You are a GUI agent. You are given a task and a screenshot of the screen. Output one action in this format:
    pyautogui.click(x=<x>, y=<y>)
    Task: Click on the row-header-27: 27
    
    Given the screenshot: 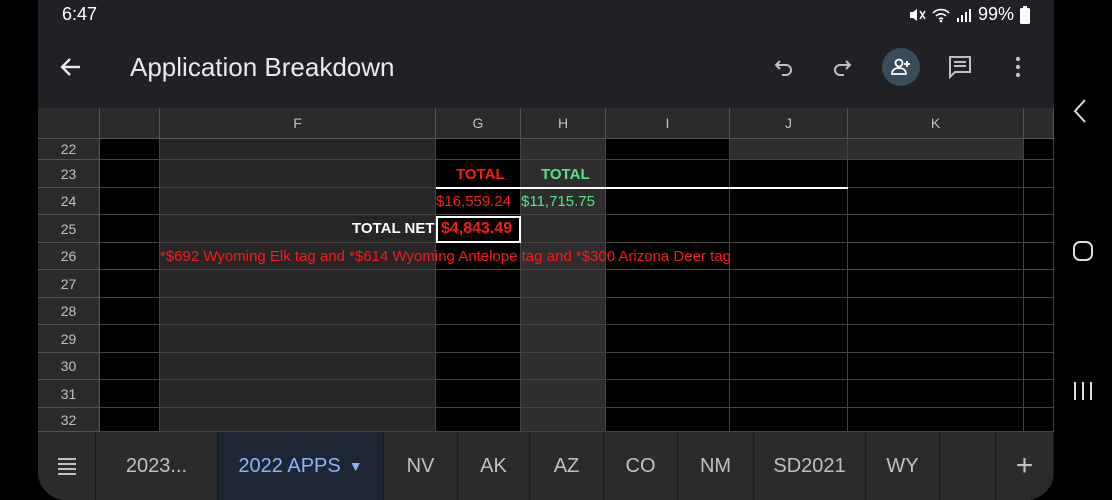 What is the action you would take?
    pyautogui.click(x=69, y=284)
    